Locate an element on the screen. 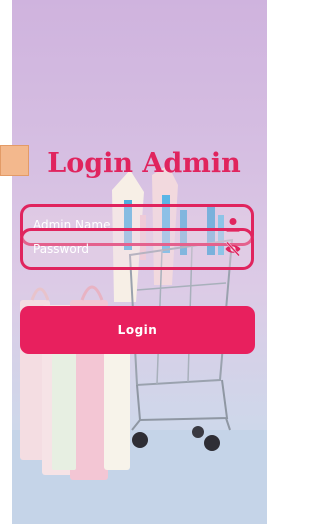 This screenshot has height=524, width=320. password-field is located at coordinates (137, 249).